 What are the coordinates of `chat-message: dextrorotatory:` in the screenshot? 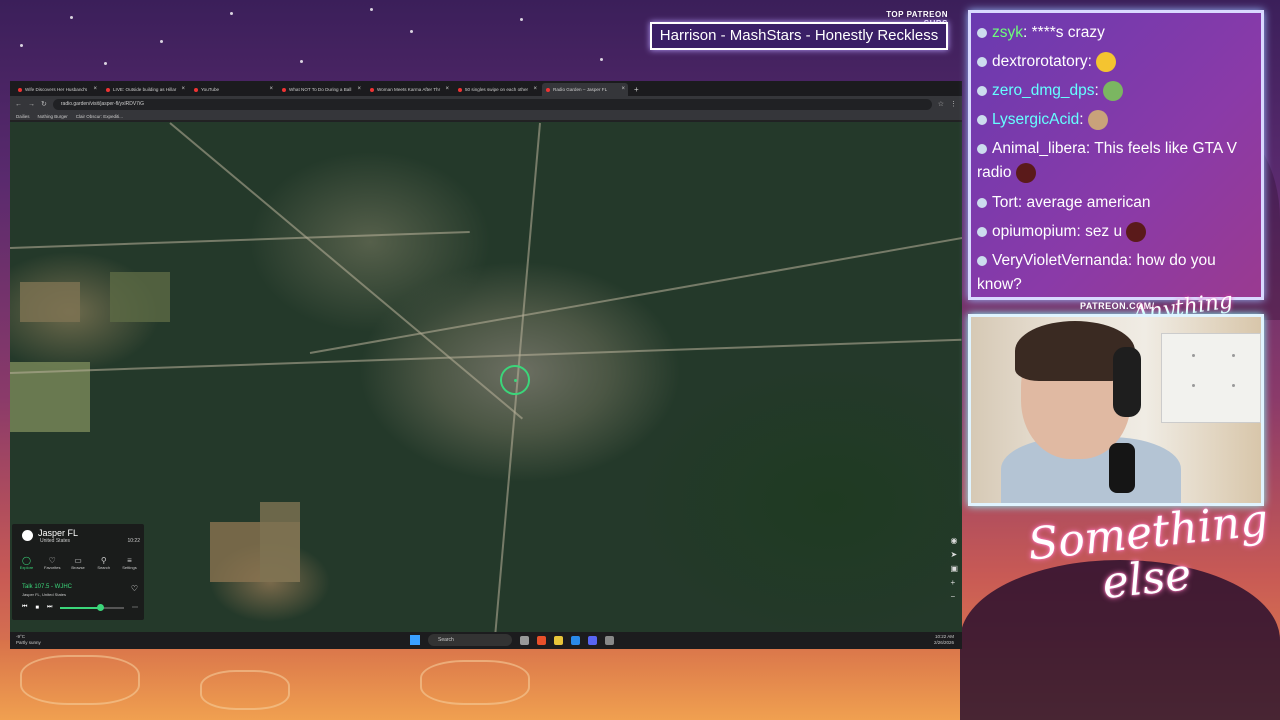 It's located at (1118, 62).